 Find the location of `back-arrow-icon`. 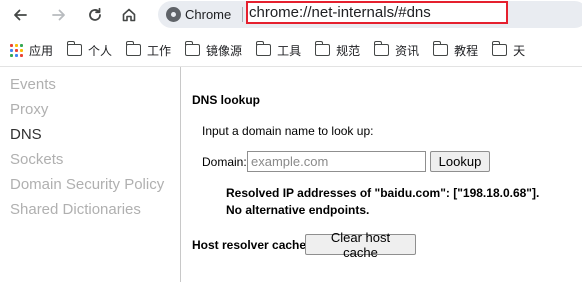

back-arrow-icon is located at coordinates (20, 15).